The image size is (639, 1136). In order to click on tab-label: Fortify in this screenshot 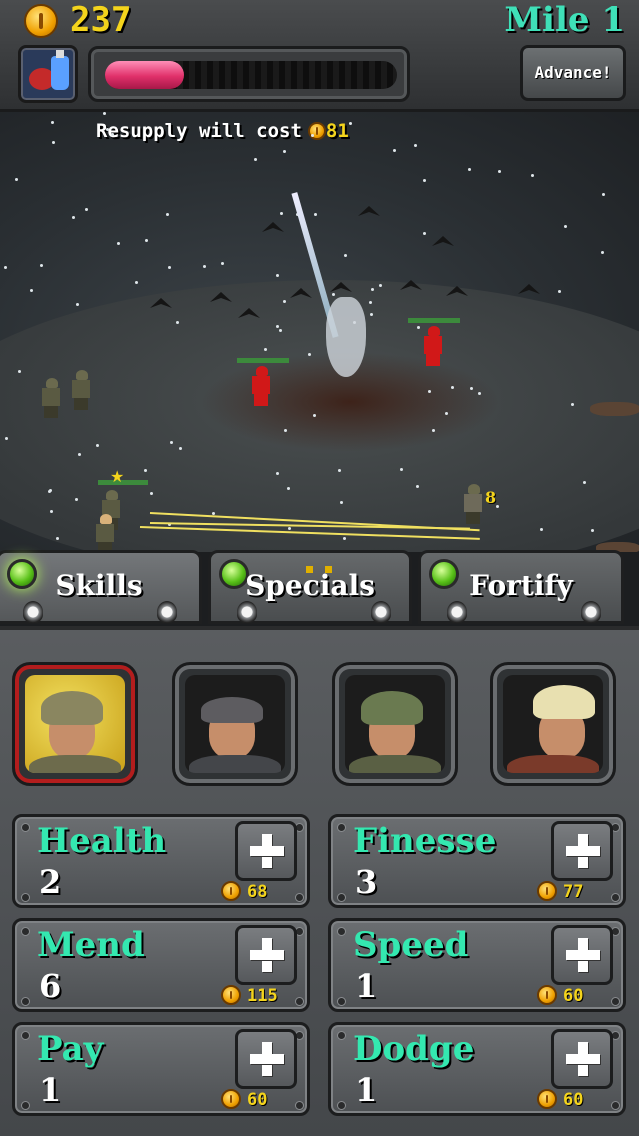, I will do `click(521, 585)`.